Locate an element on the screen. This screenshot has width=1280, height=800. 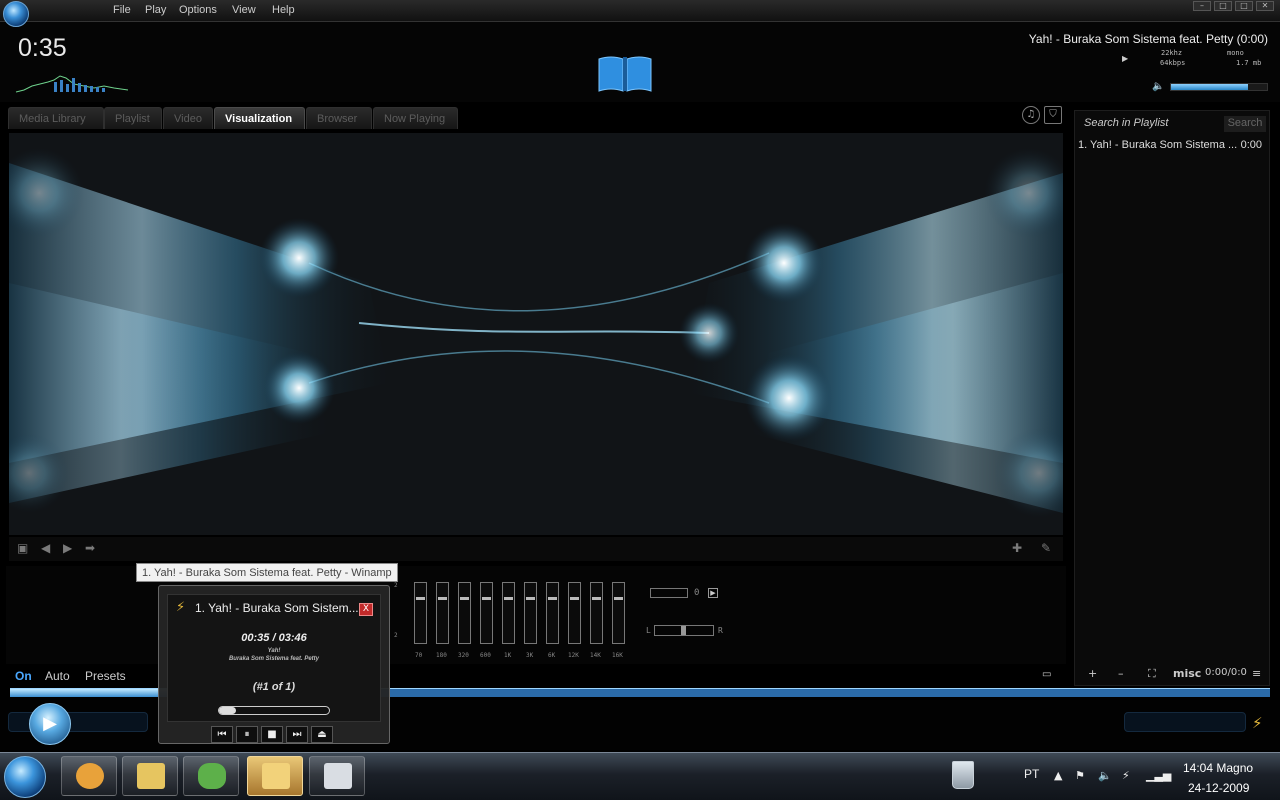
eq-on-toggle: On is located at coordinates (23, 676).